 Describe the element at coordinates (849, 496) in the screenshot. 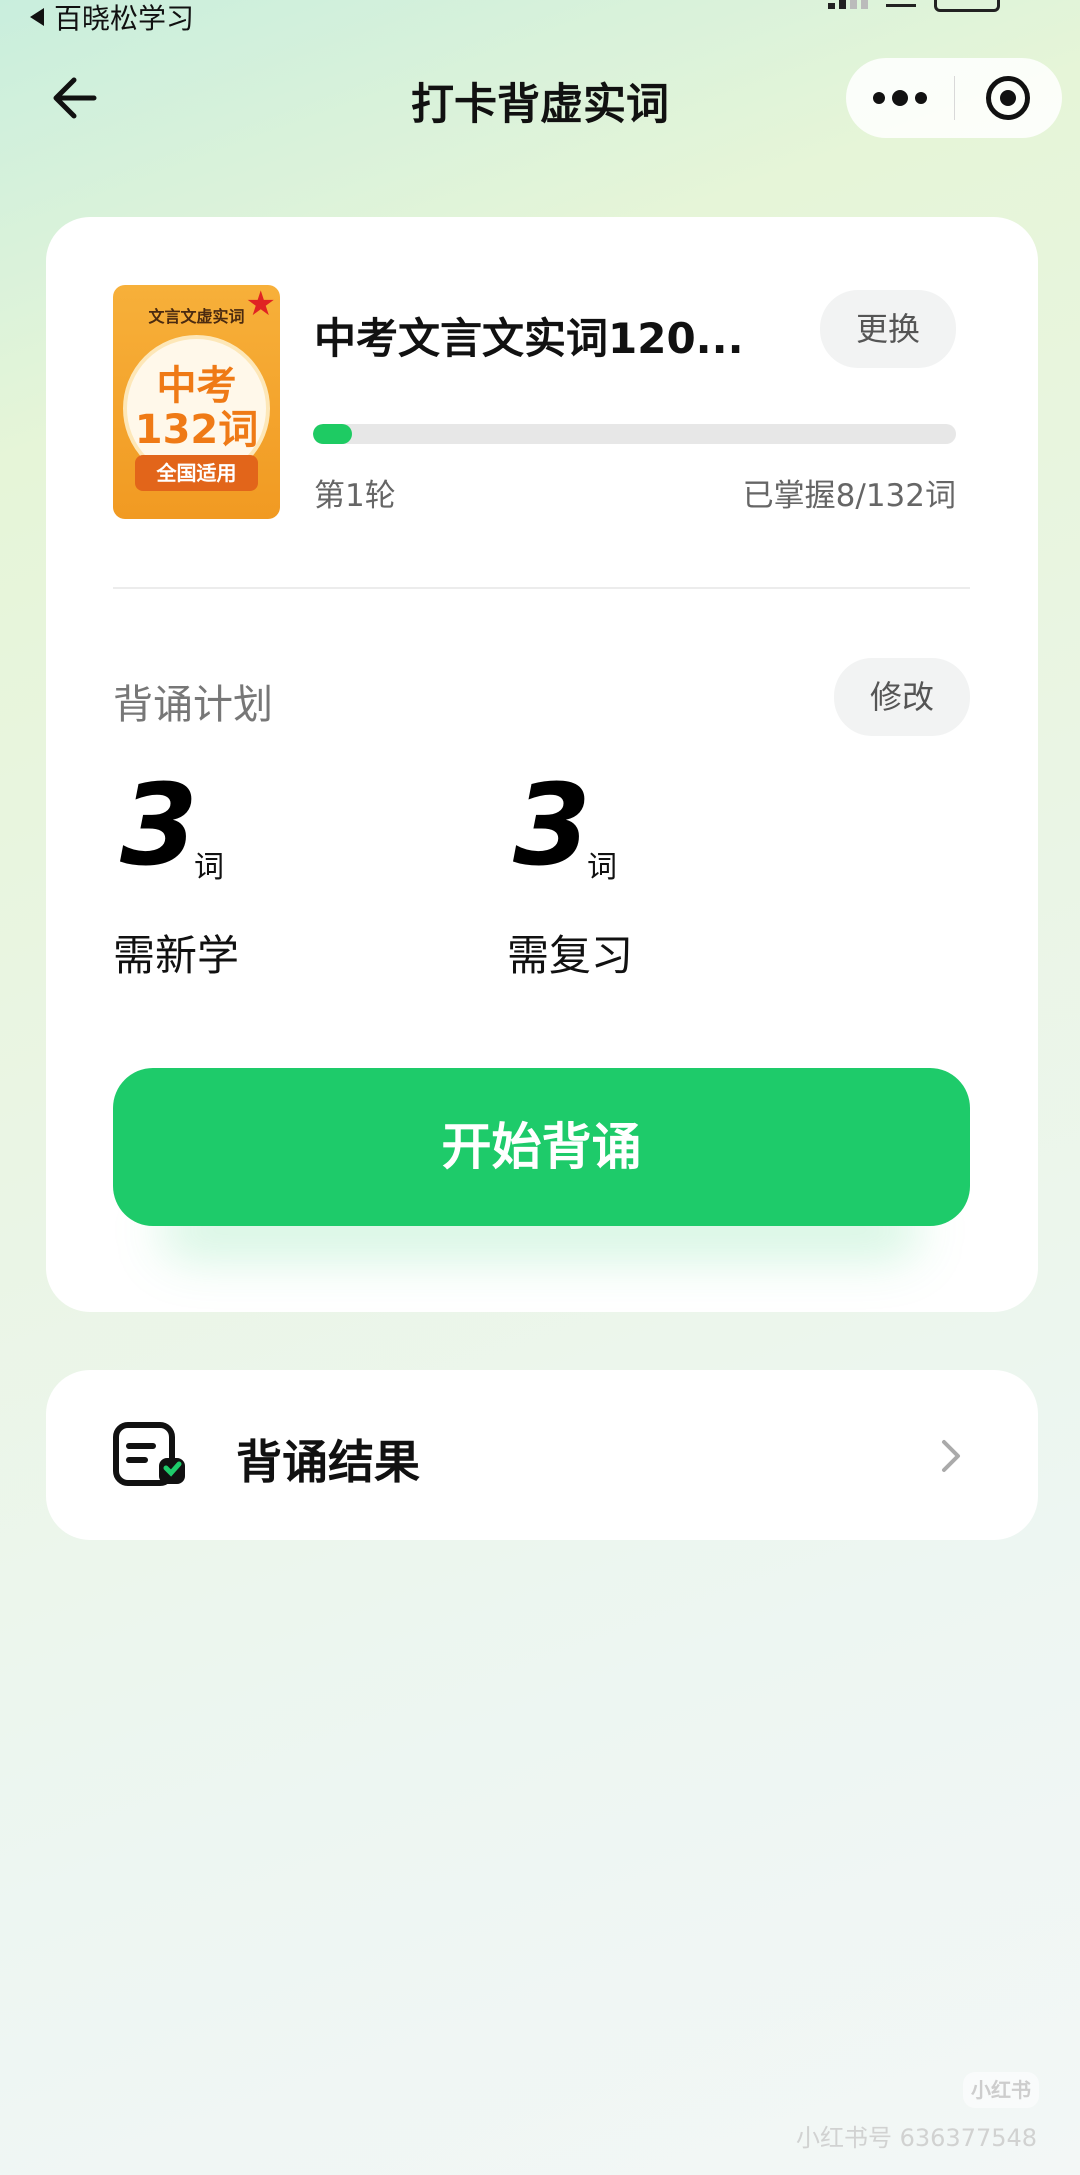

I see `mastered-count: 已掌握8/132词` at that location.